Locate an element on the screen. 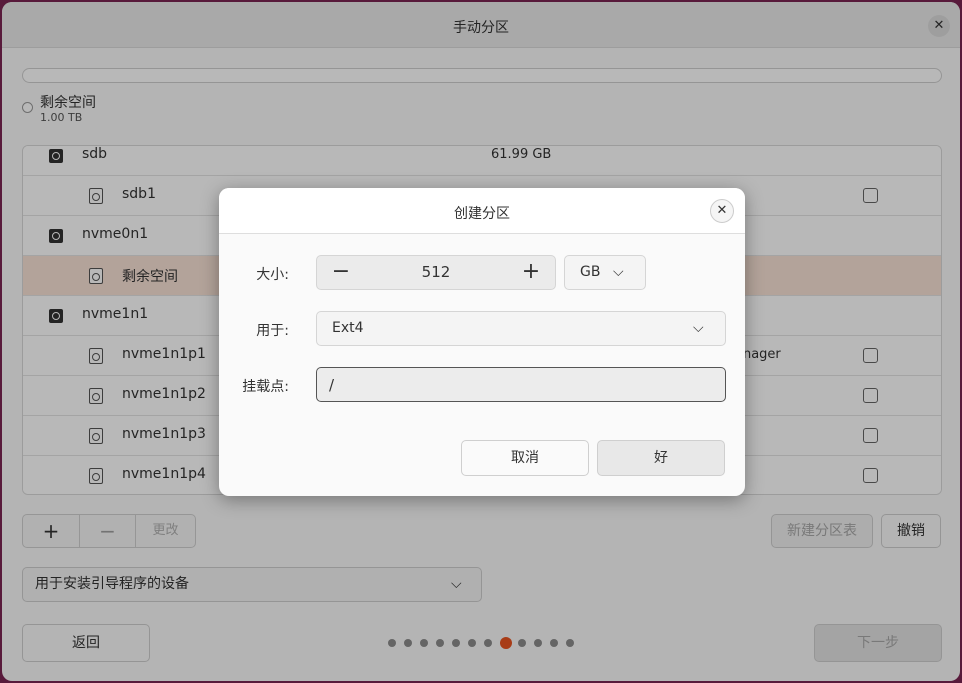 This screenshot has width=962, height=683. cancel-button: 取消 is located at coordinates (525, 458).